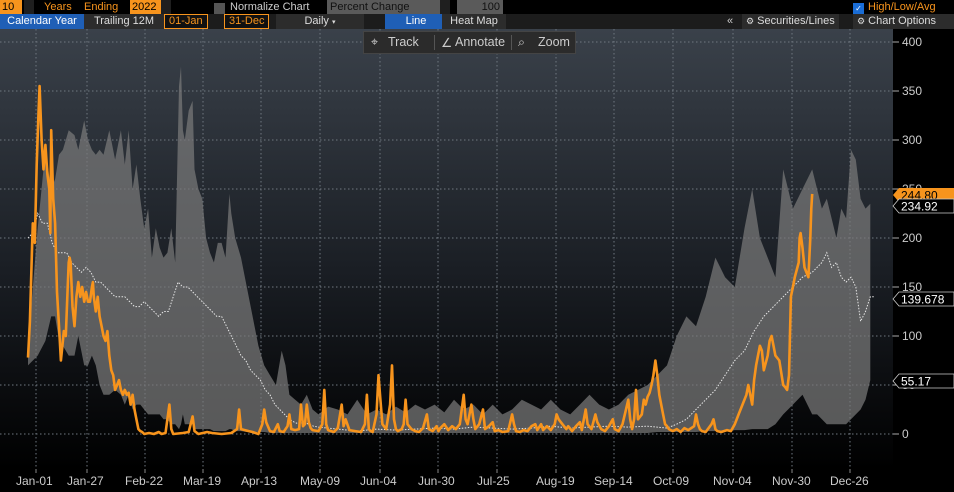  I want to click on x-tick-label: Jul-25, so click(493, 481).